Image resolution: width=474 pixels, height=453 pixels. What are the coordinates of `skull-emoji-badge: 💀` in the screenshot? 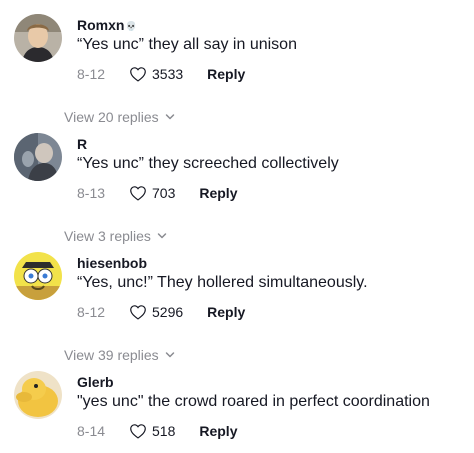 It's located at (131, 26).